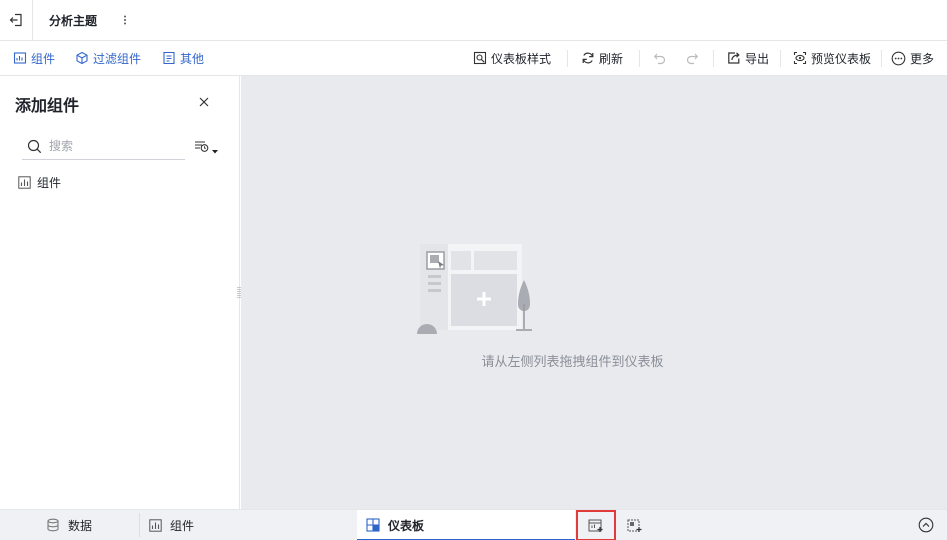 This screenshot has width=947, height=540. Describe the element at coordinates (34, 146) in the screenshot. I see `search-icon` at that location.